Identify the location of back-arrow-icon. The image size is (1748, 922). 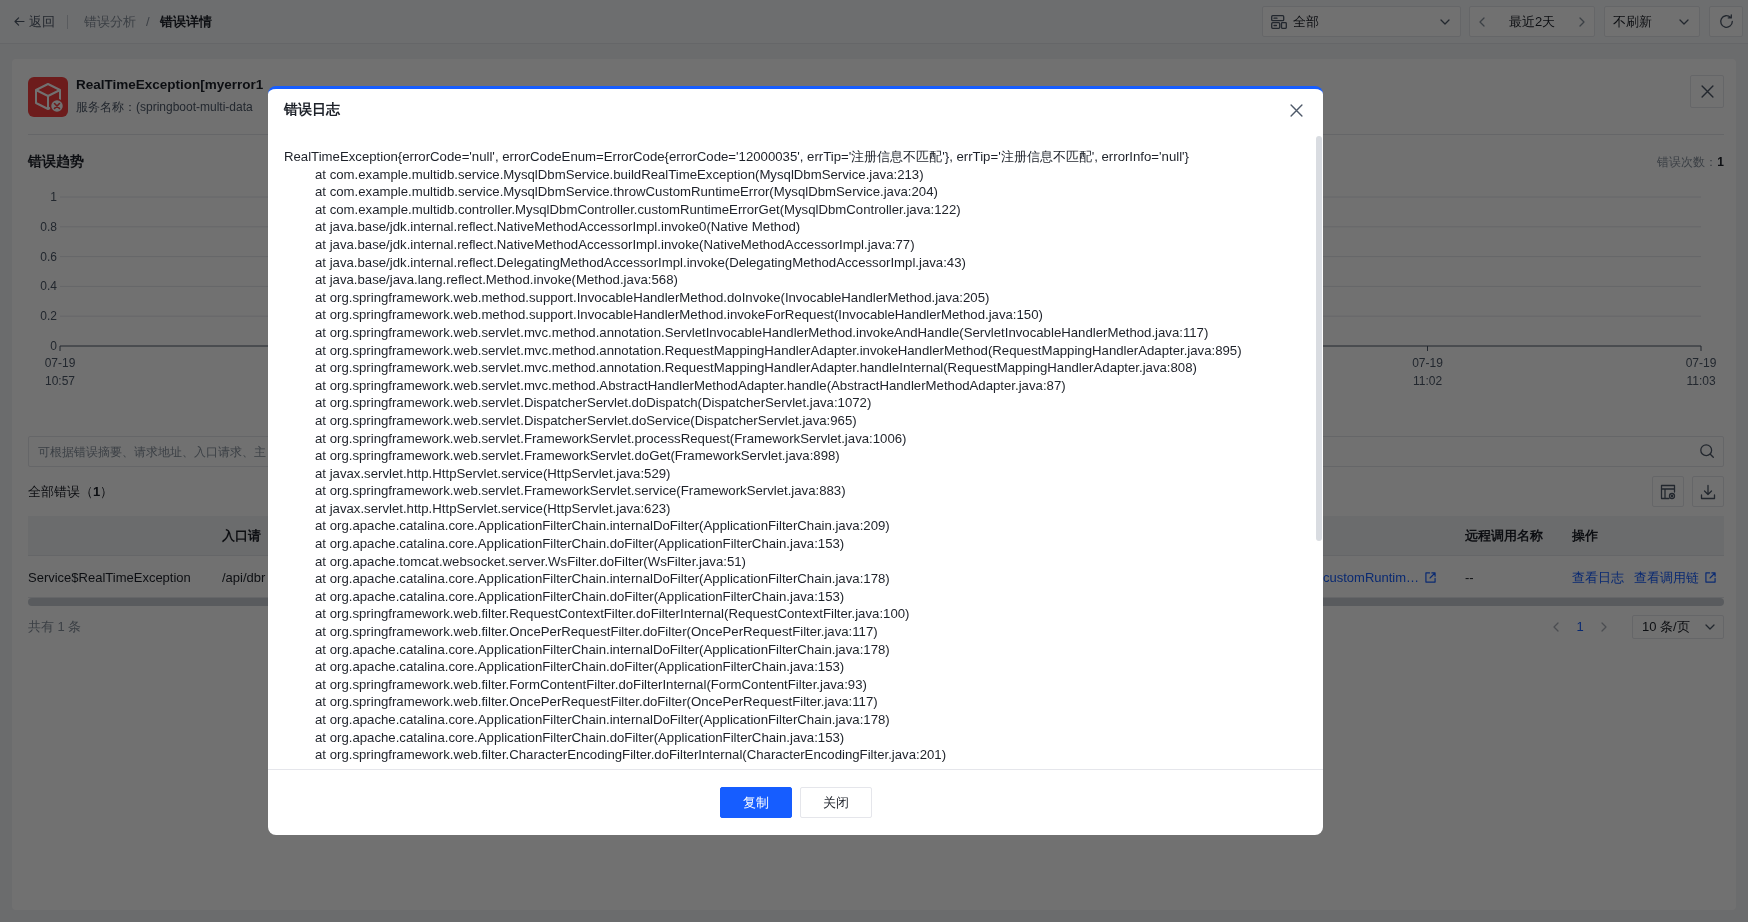
(19, 21).